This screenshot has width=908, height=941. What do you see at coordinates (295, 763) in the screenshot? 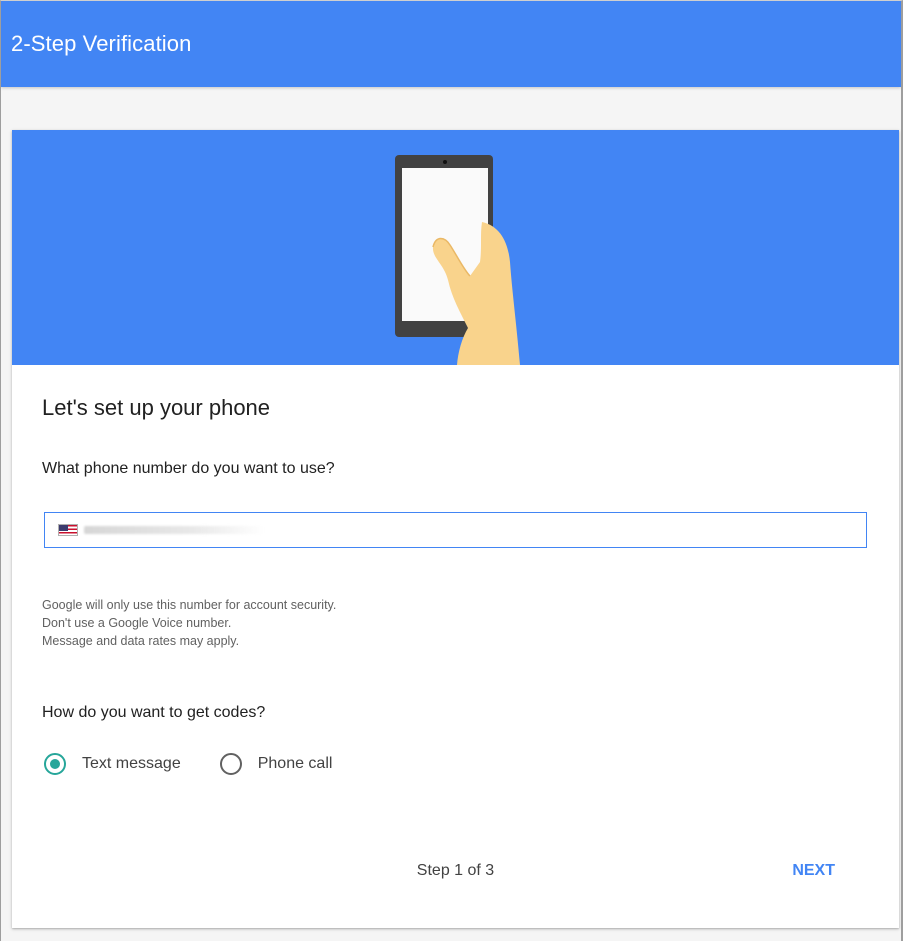
I see `phone-call-label: Phone call` at bounding box center [295, 763].